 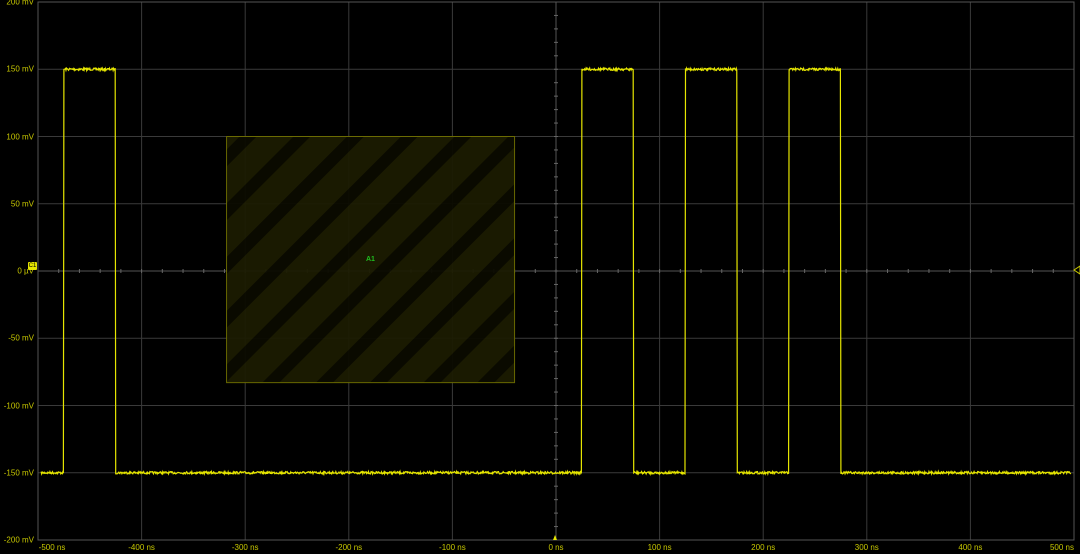 I want to click on x-axis-label: 300 ns, so click(x=866, y=547).